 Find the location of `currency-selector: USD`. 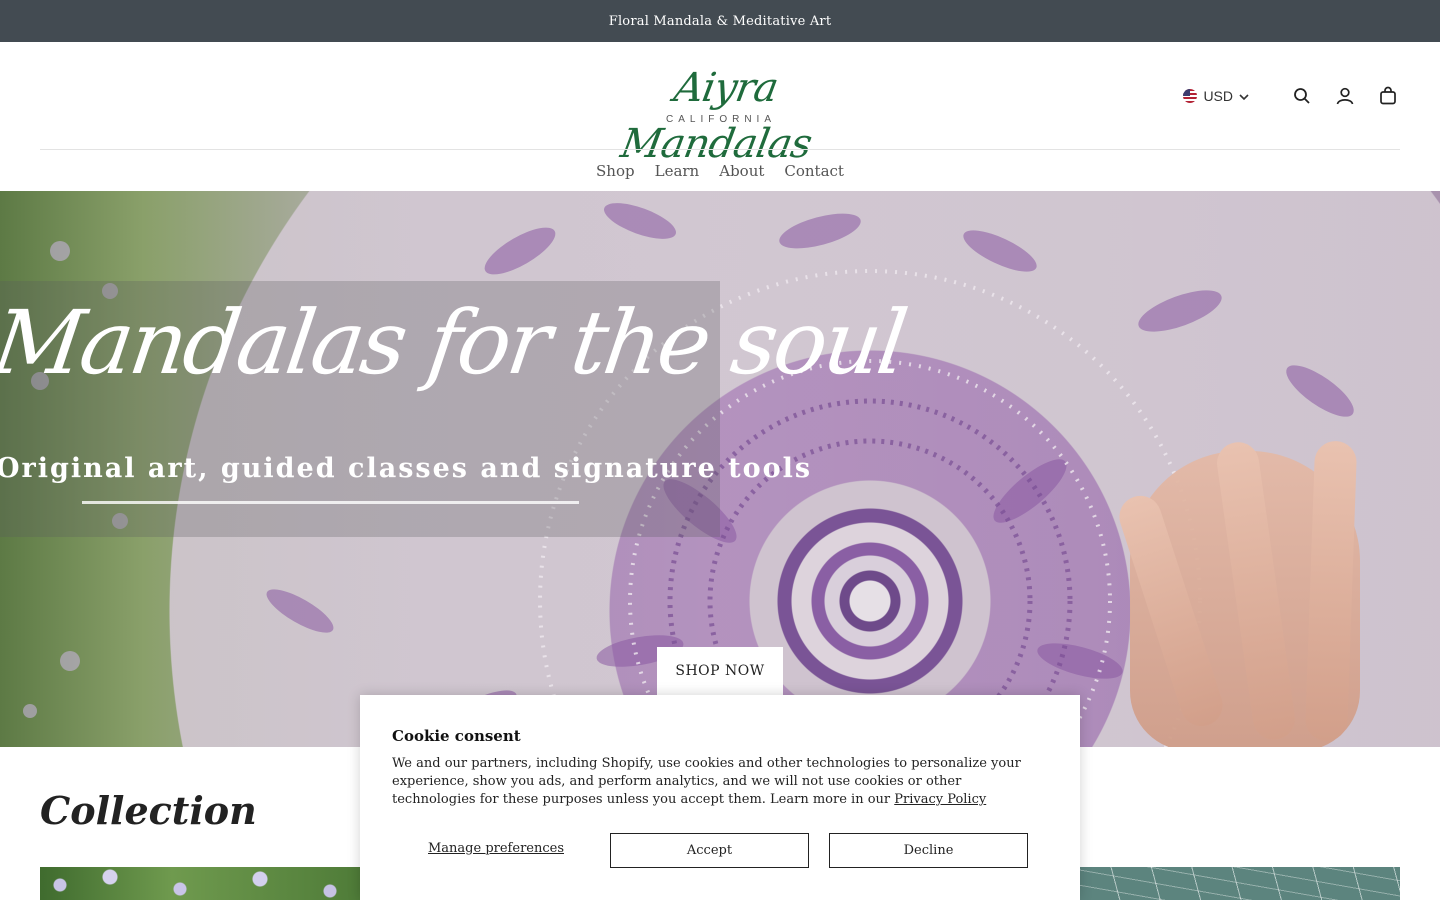

currency-selector: USD is located at coordinates (1216, 96).